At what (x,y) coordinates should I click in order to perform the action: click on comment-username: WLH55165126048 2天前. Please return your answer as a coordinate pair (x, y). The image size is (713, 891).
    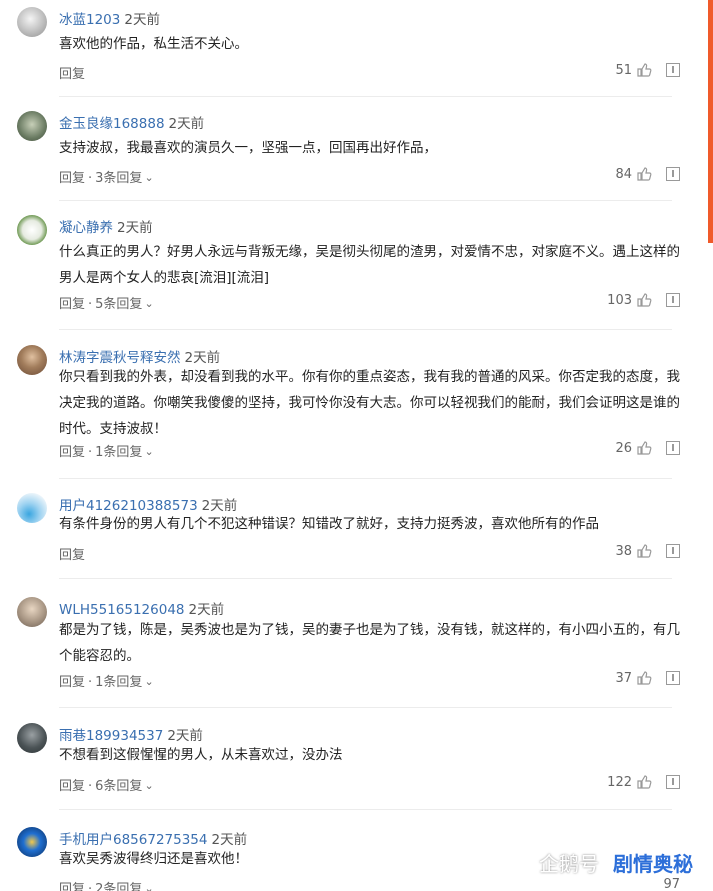
    Looking at the image, I should click on (141, 608).